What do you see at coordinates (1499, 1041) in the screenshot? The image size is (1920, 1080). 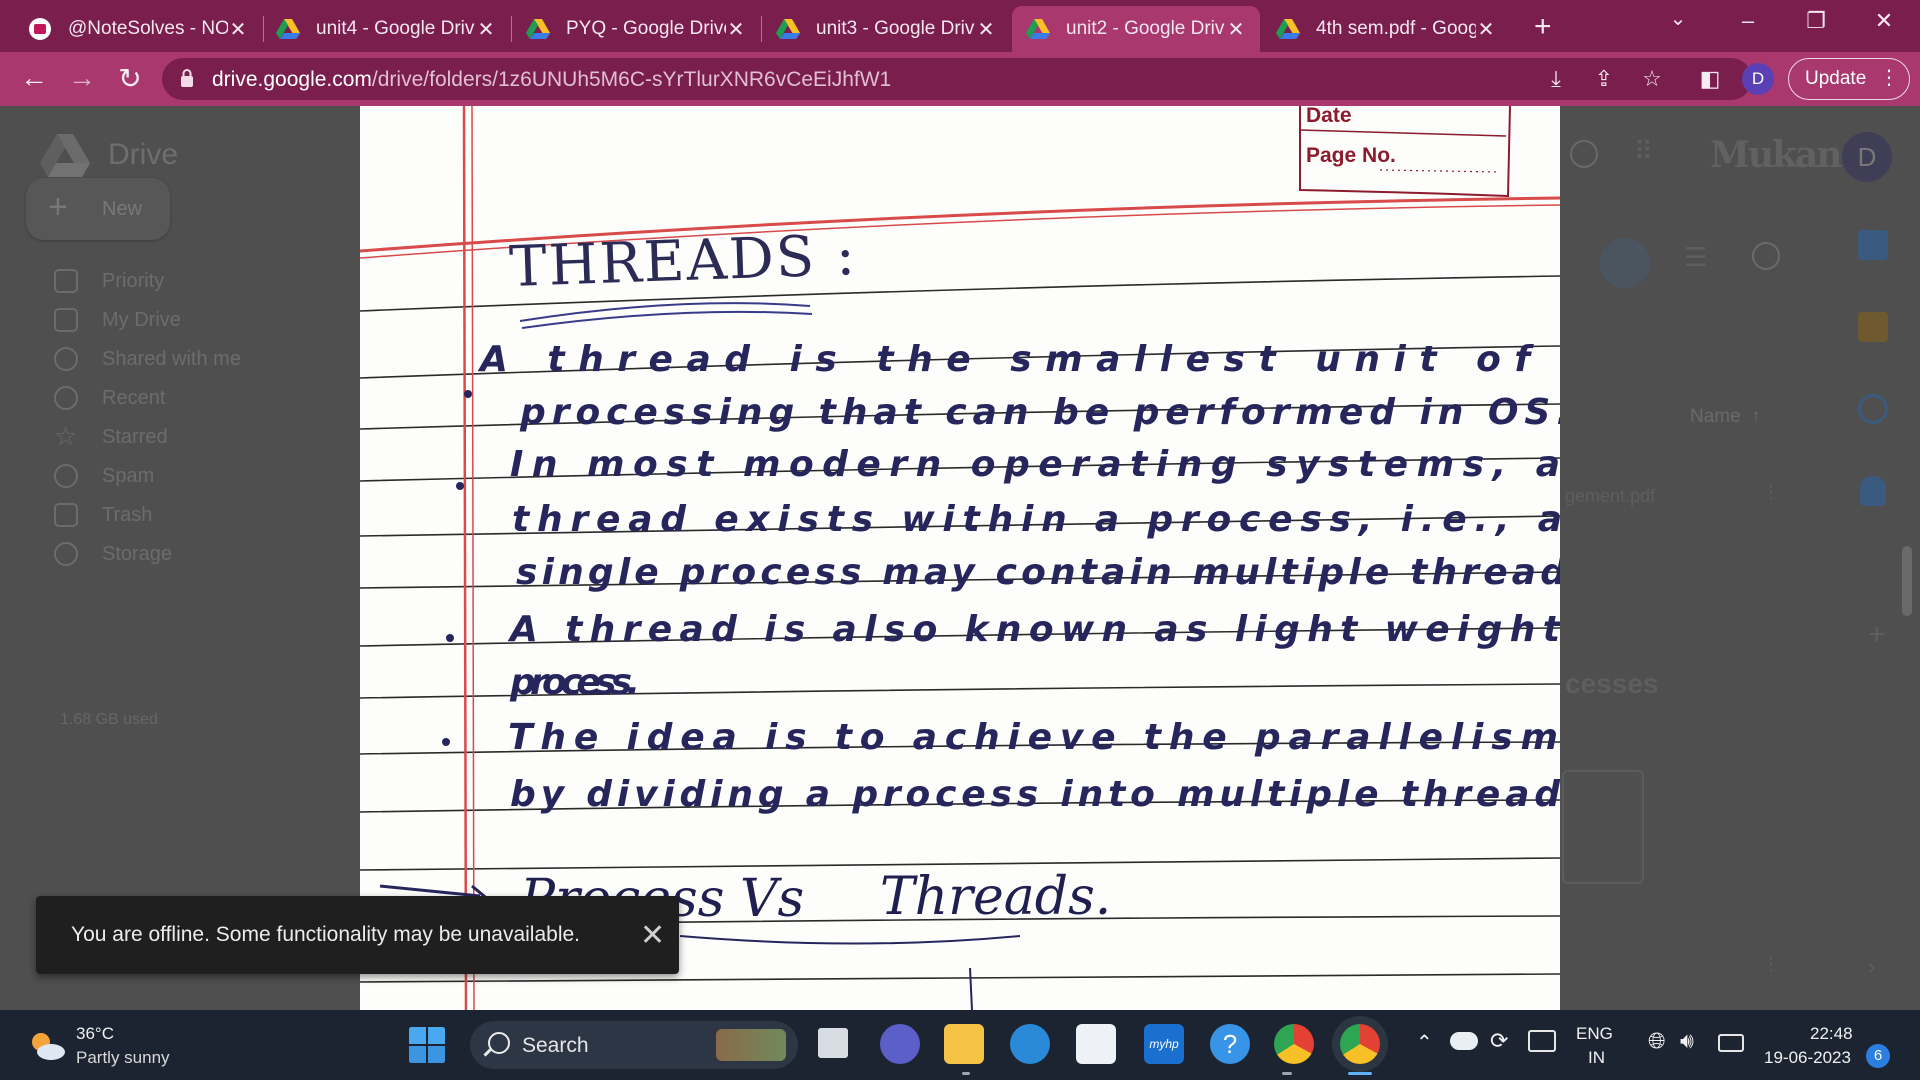 I see `sync-icon: ⟳` at bounding box center [1499, 1041].